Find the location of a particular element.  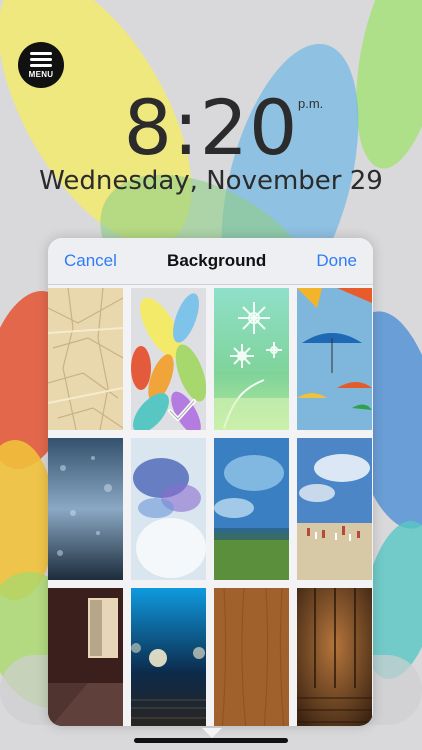

picker-title: Background is located at coordinates (217, 260).